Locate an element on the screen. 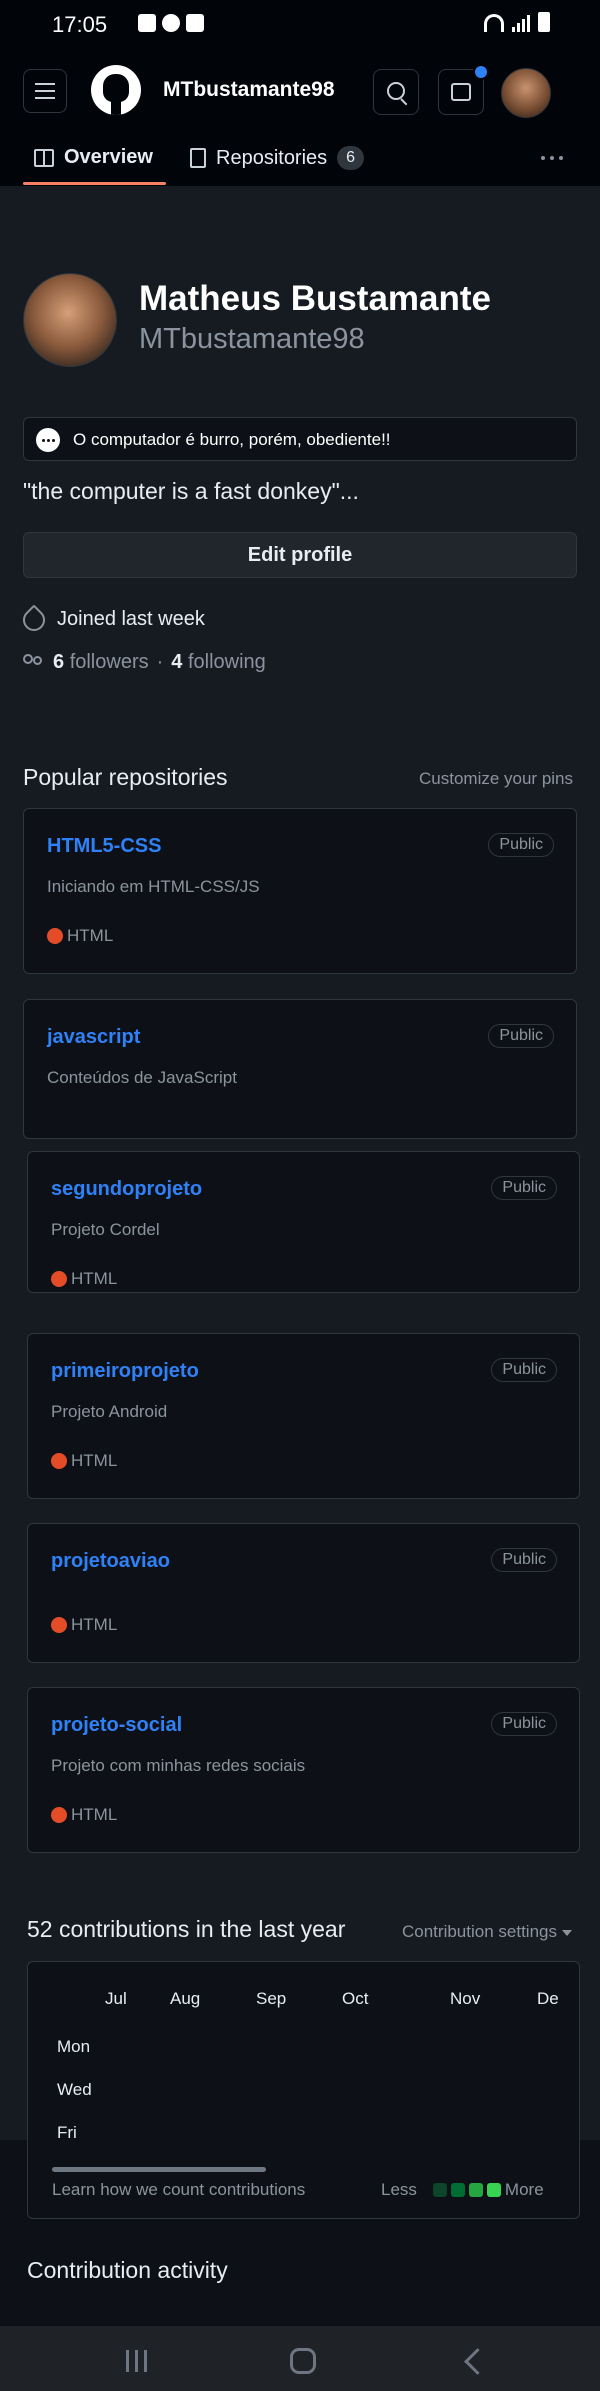  hamburger-icon is located at coordinates (45, 84).